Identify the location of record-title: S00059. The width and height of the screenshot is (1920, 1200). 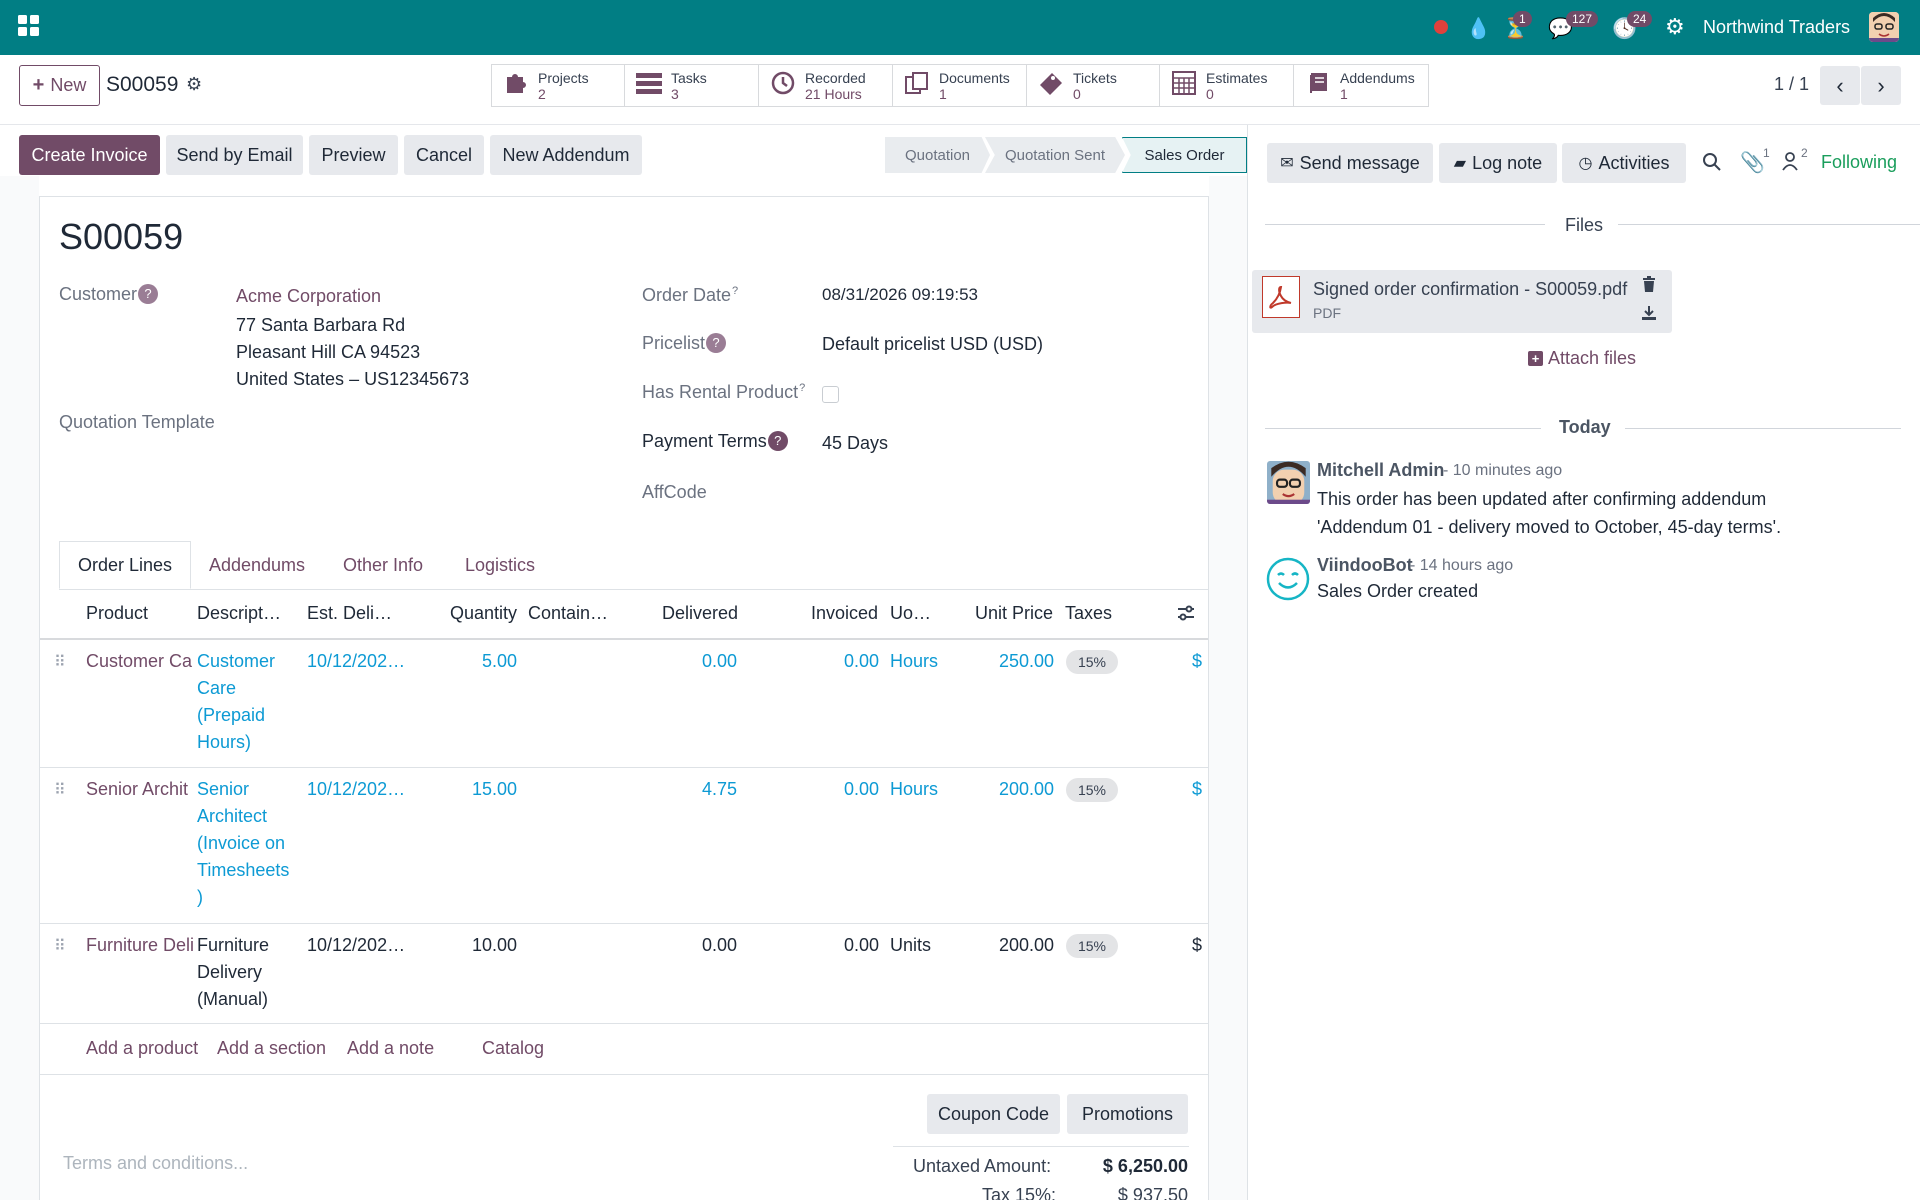
(121, 237).